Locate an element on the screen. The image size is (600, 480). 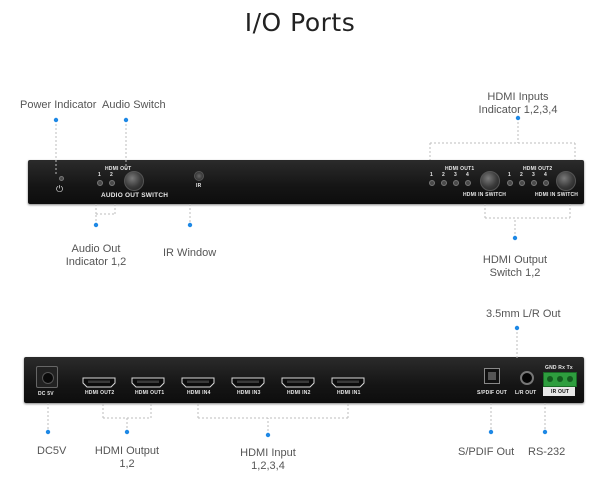
dc5v-label: DC5V is located at coordinates (52, 451).